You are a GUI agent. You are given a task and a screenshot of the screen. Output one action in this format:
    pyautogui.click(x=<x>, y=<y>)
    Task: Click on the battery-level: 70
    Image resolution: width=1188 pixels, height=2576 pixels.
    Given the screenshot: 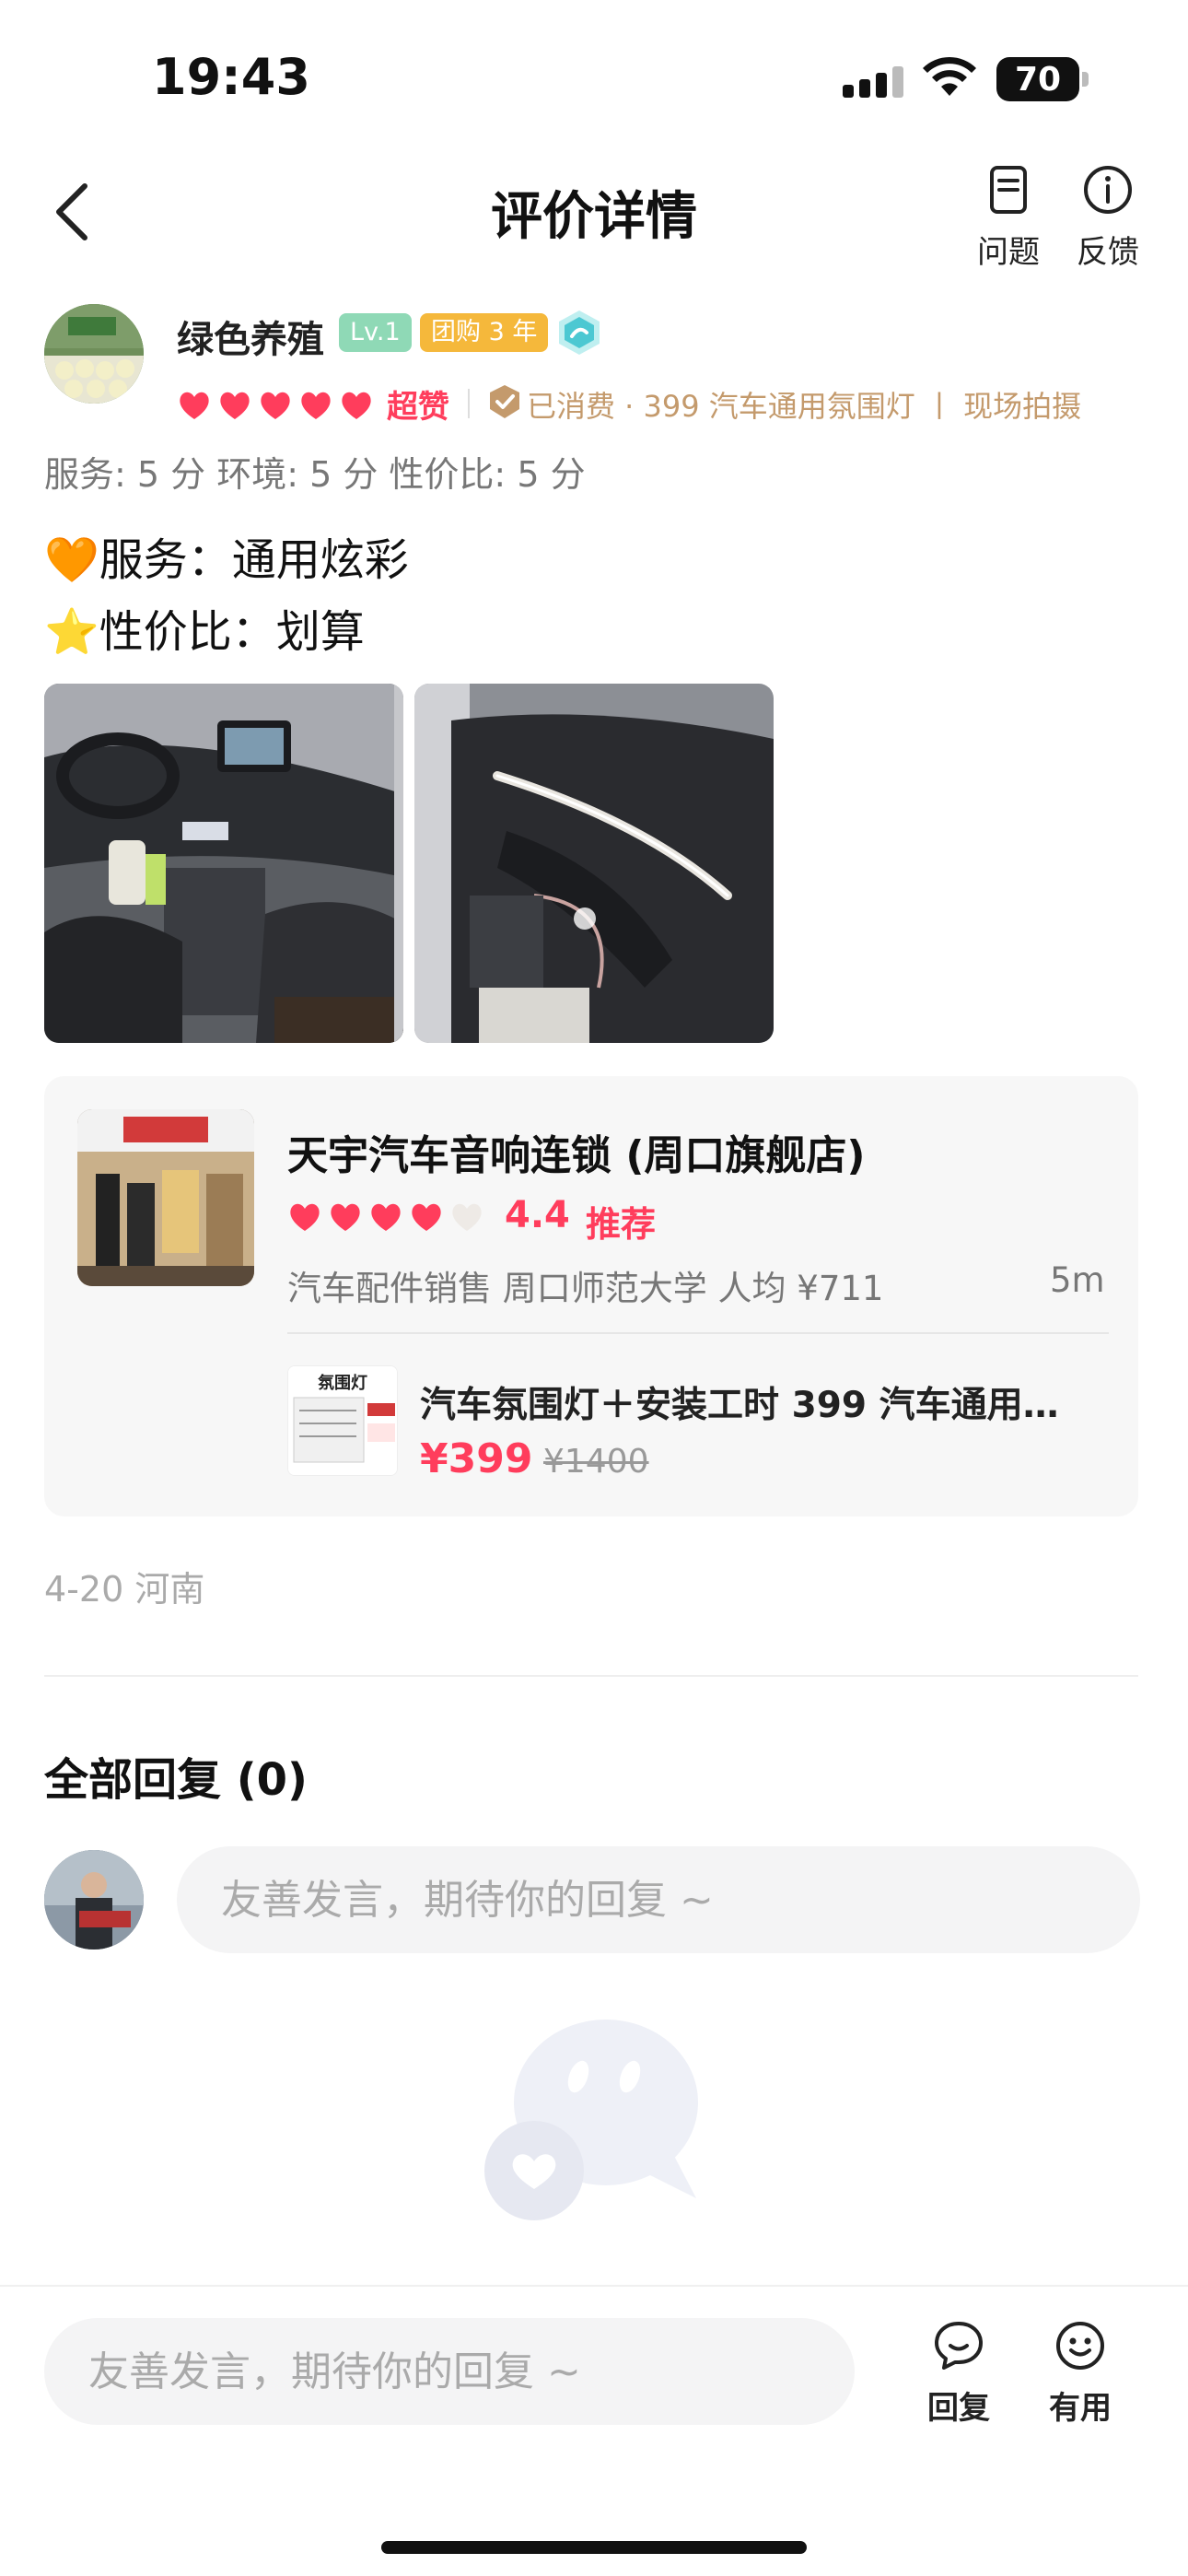 What is the action you would take?
    pyautogui.click(x=1038, y=80)
    